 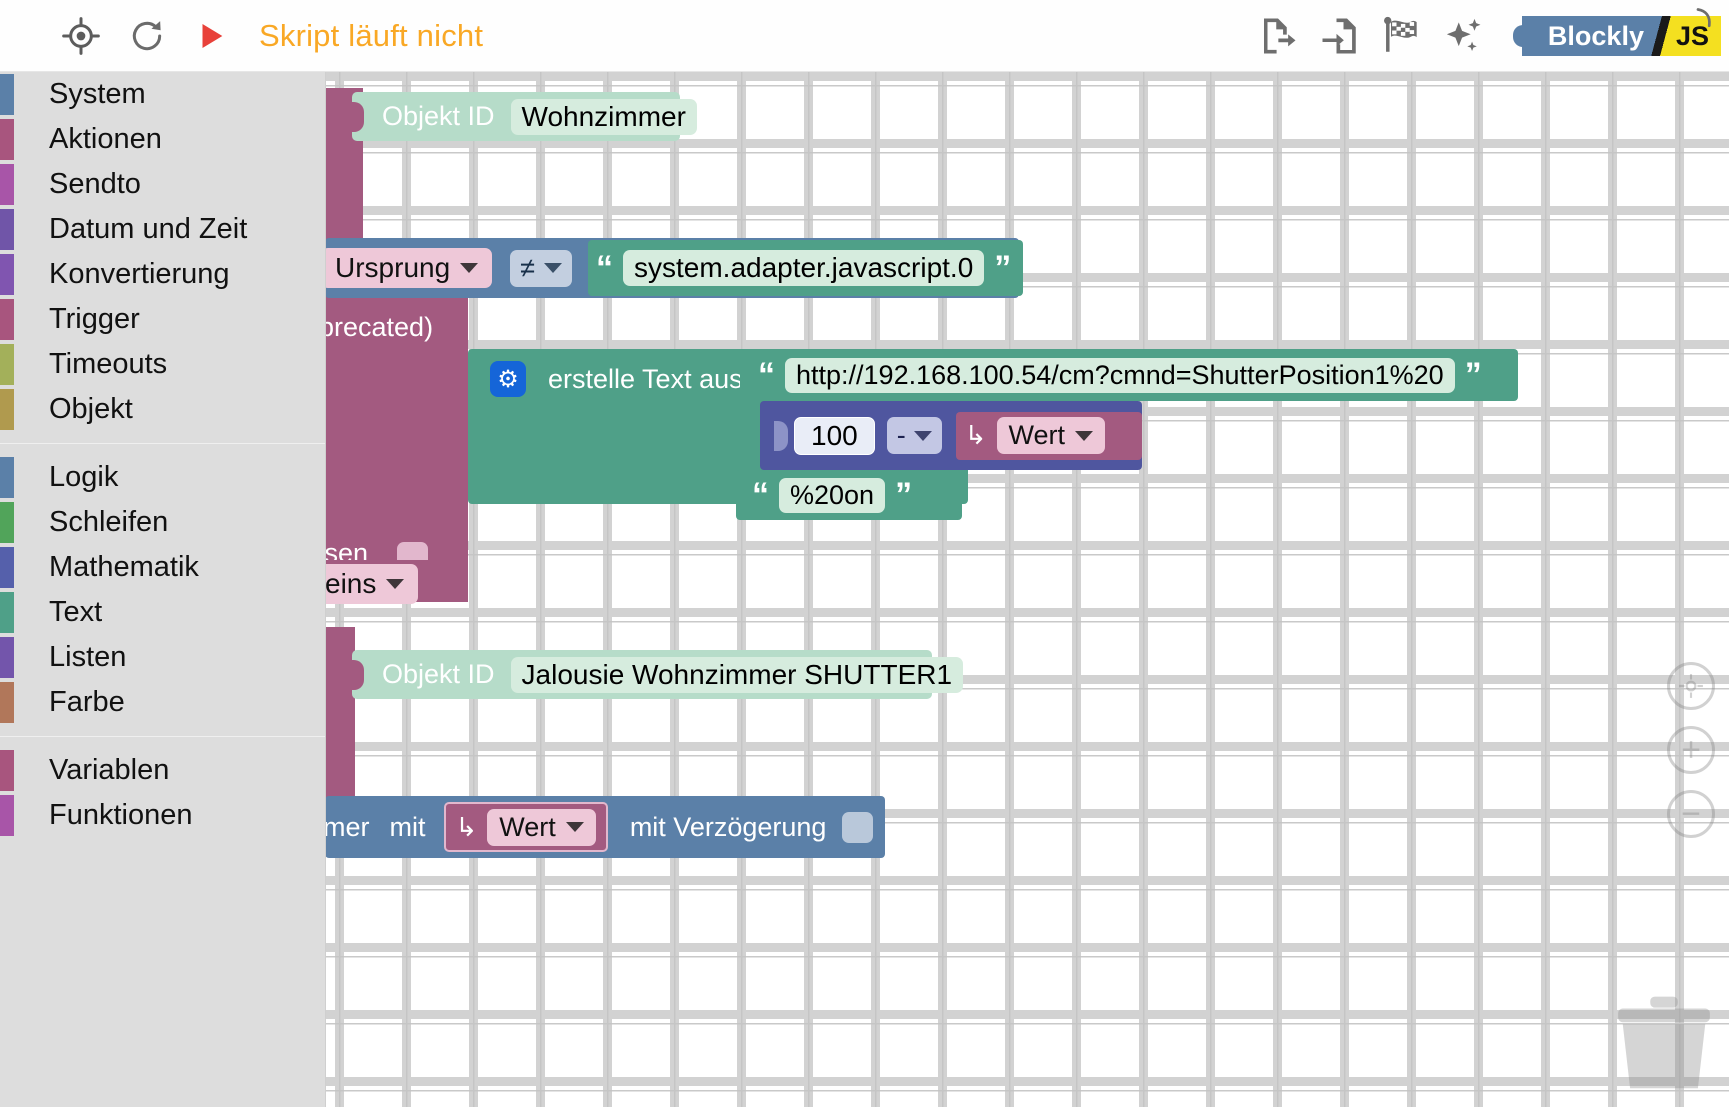 I want to click on variable-dropdown-wert-2: Wert, so click(x=541, y=827).